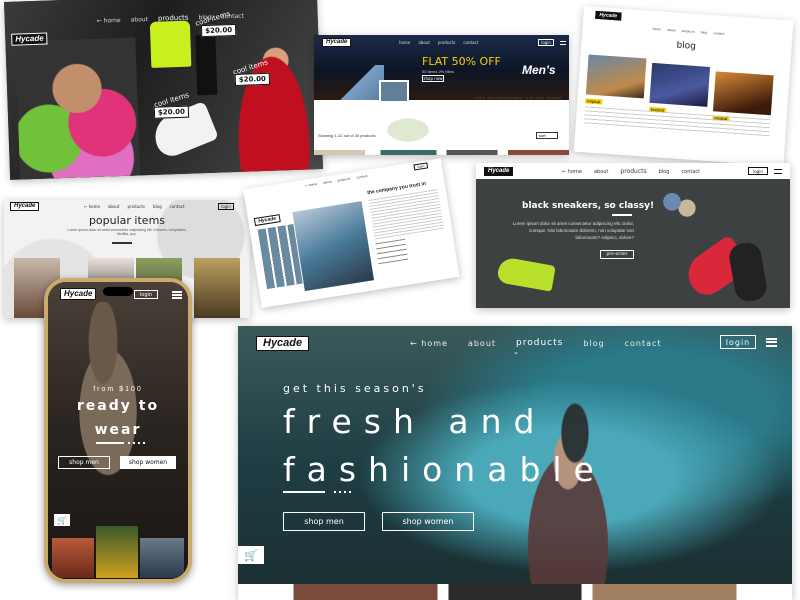 The image size is (800, 600). Describe the element at coordinates (677, 206) in the screenshot. I see `outfit-image` at that location.